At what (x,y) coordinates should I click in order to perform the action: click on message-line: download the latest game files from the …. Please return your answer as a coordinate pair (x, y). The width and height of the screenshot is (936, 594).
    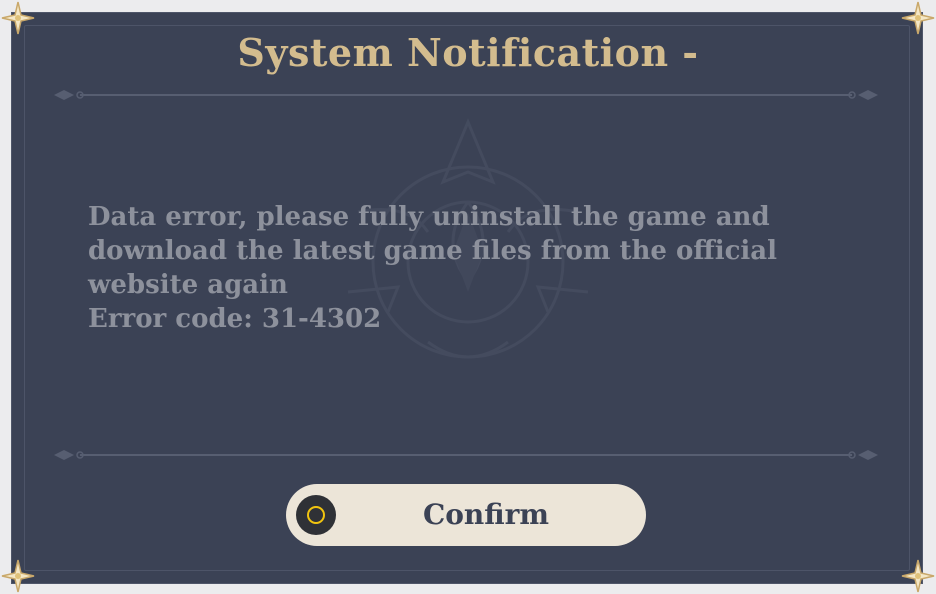
    Looking at the image, I should click on (433, 251).